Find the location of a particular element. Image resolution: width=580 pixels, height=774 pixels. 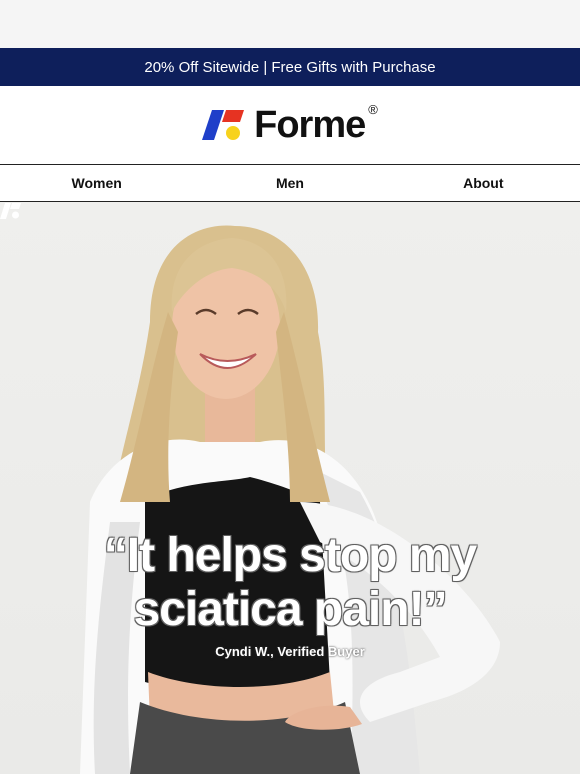

nav-item-women: Women is located at coordinates (96, 183).